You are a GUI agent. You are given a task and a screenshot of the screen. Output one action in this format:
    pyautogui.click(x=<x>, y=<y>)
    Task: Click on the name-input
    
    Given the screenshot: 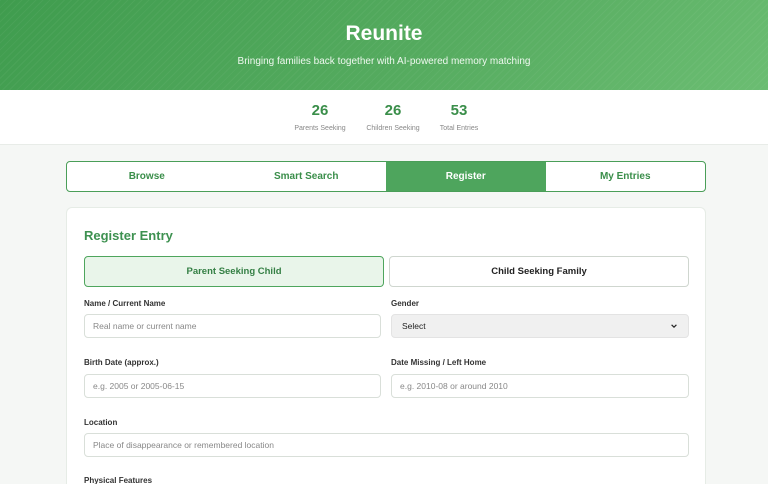 What is the action you would take?
    pyautogui.click(x=232, y=326)
    